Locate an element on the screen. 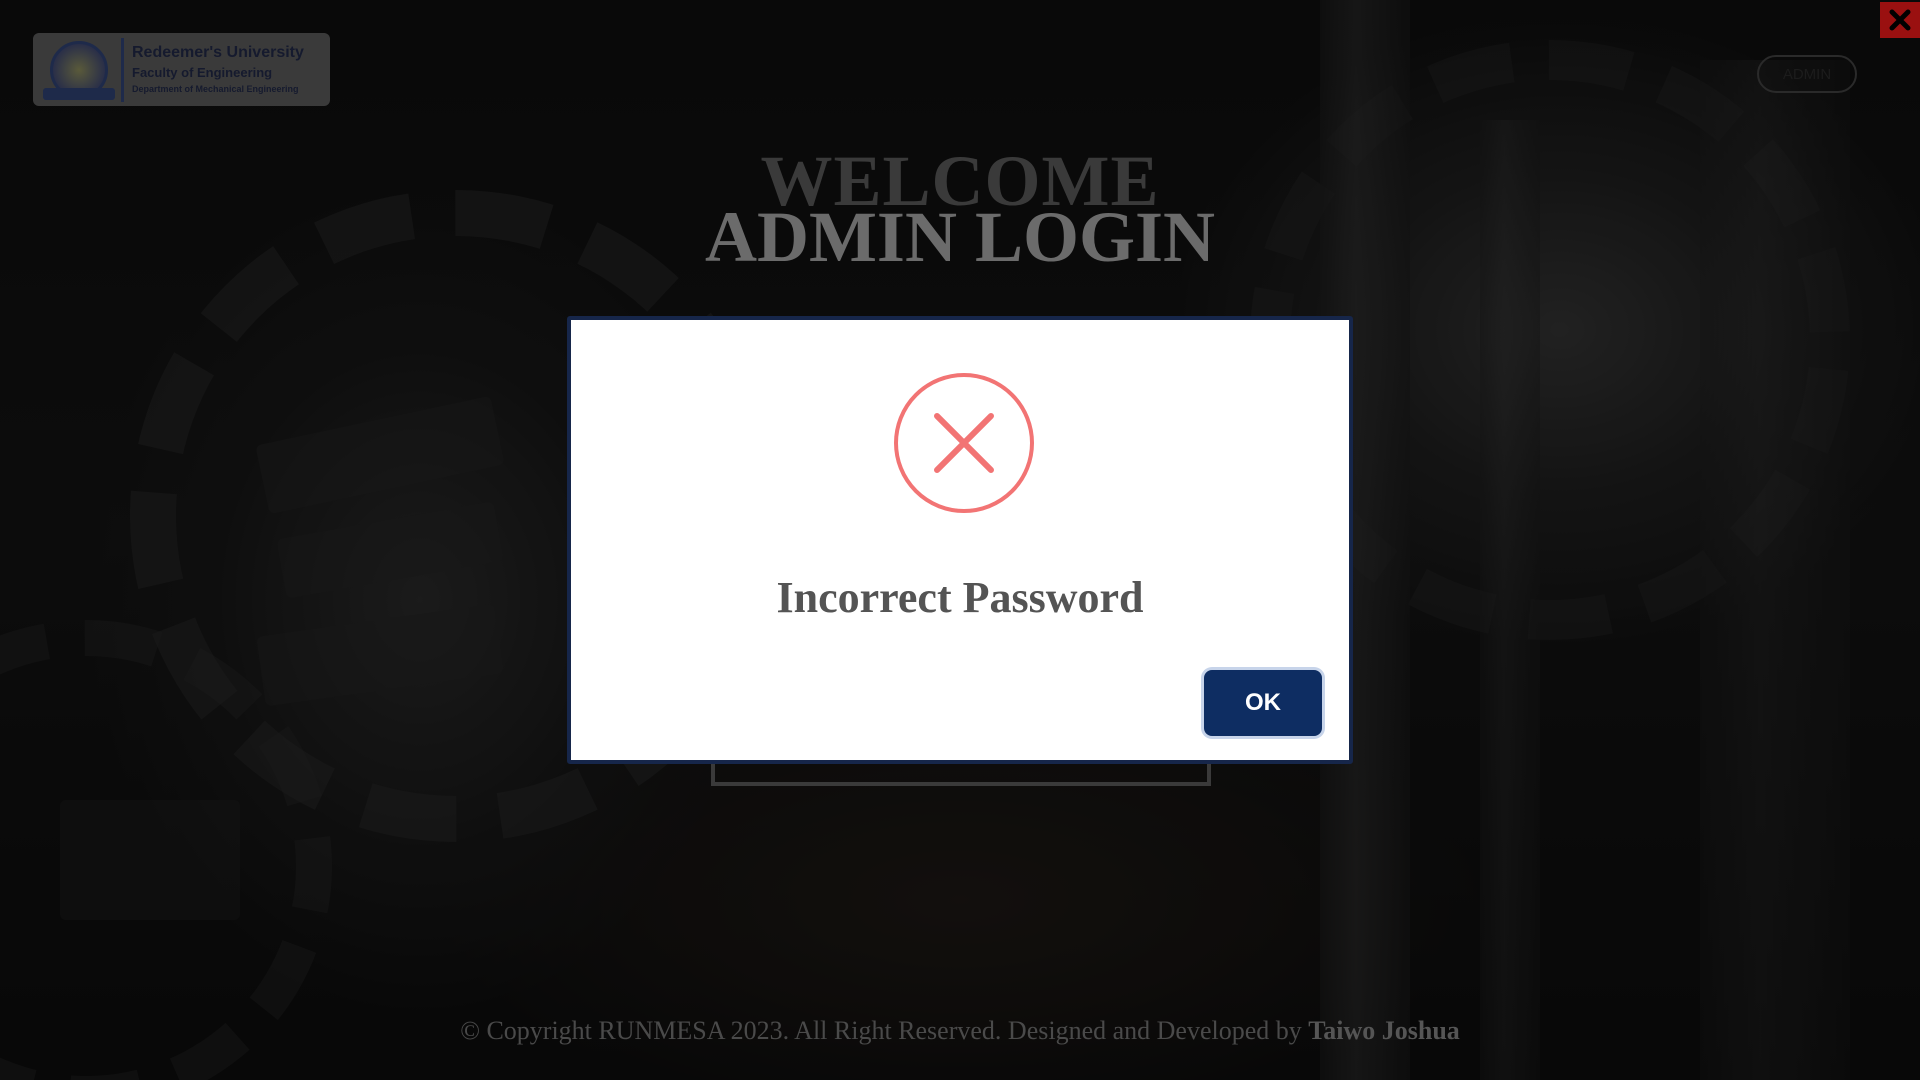  close-icon is located at coordinates (1900, 20).